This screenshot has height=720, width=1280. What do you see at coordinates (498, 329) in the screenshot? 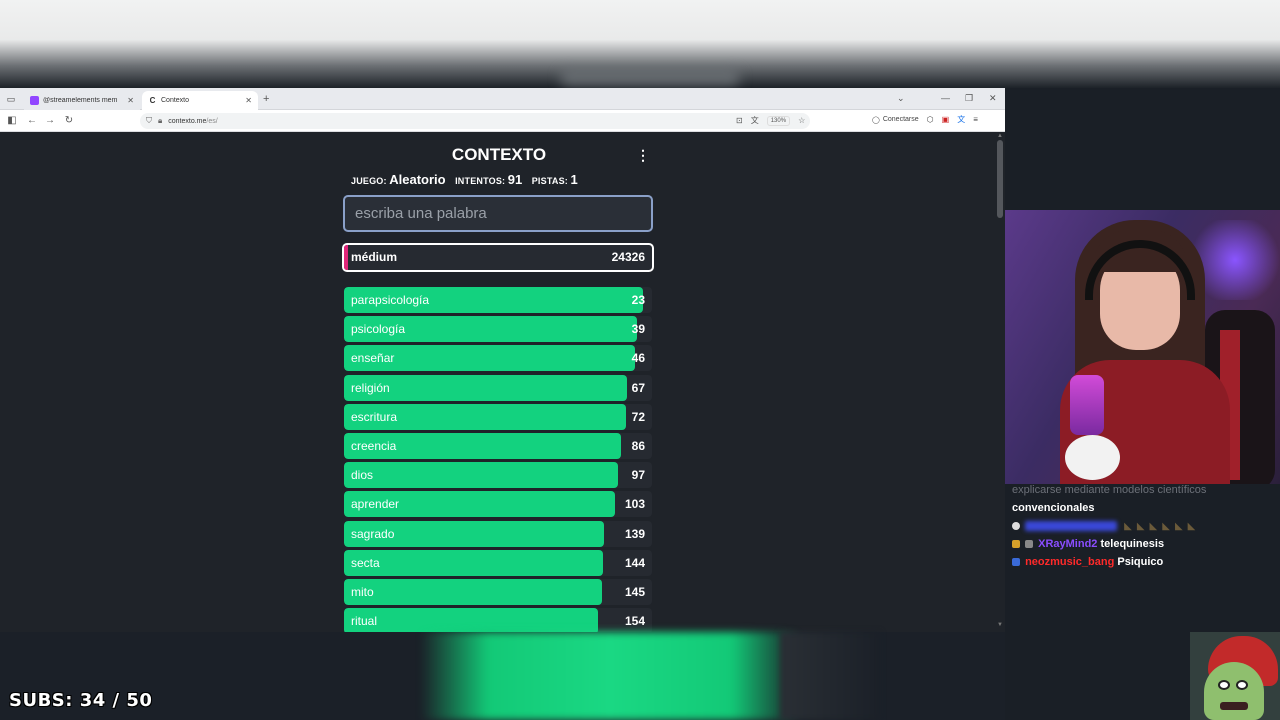
I see `guess-row: psicología 39` at bounding box center [498, 329].